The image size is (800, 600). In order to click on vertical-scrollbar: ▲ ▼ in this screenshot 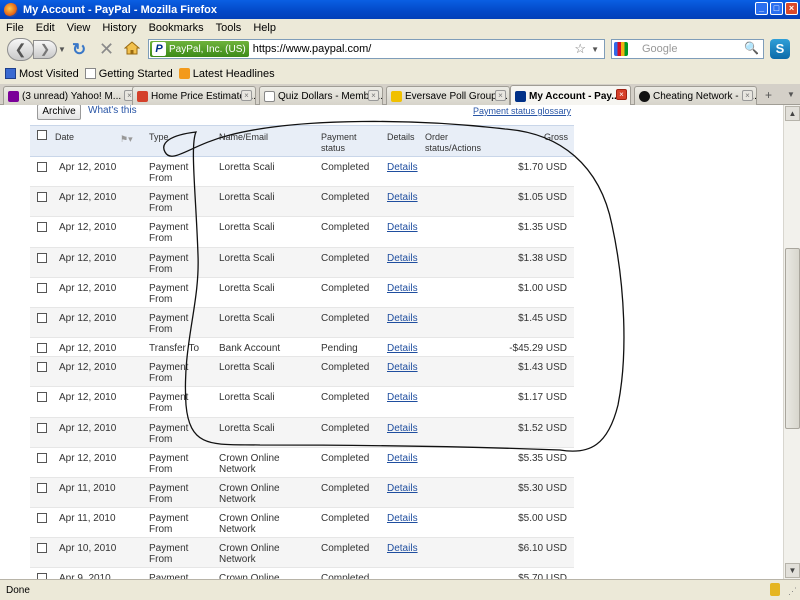, I will do `click(791, 342)`.